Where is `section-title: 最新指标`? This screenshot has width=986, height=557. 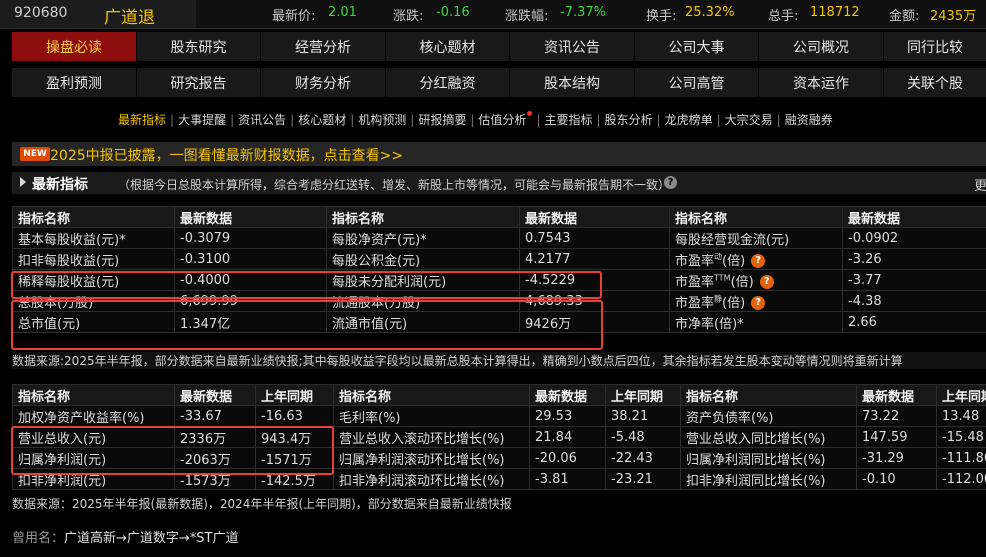
section-title: 最新指标 is located at coordinates (60, 185).